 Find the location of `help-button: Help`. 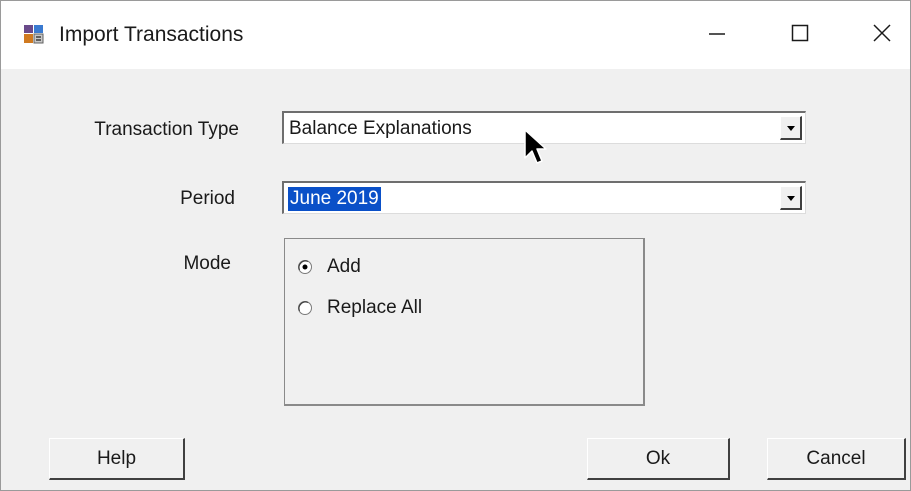

help-button: Help is located at coordinates (117, 459).